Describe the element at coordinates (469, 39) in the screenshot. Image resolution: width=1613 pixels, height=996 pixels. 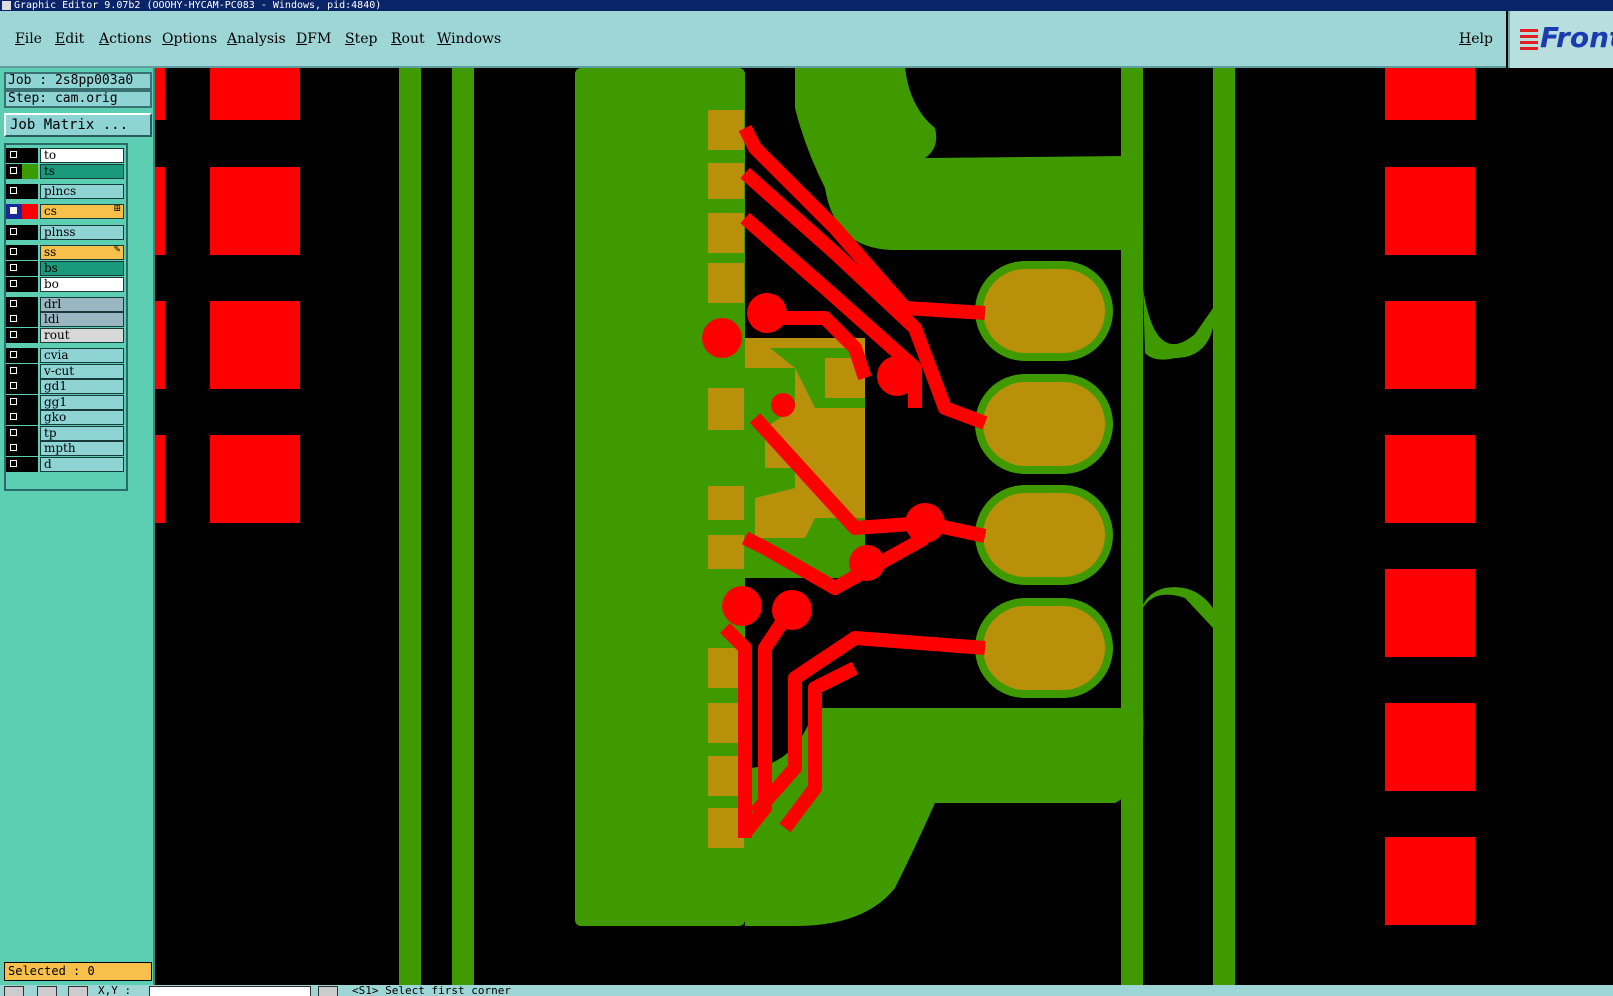
I see `menu-windows: Windows` at that location.